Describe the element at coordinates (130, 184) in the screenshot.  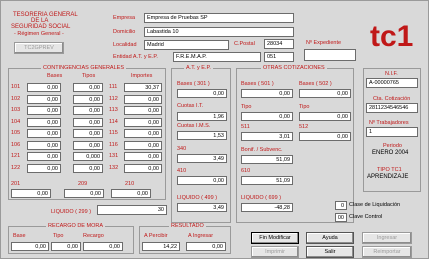
I see `code-210: 210` at that location.